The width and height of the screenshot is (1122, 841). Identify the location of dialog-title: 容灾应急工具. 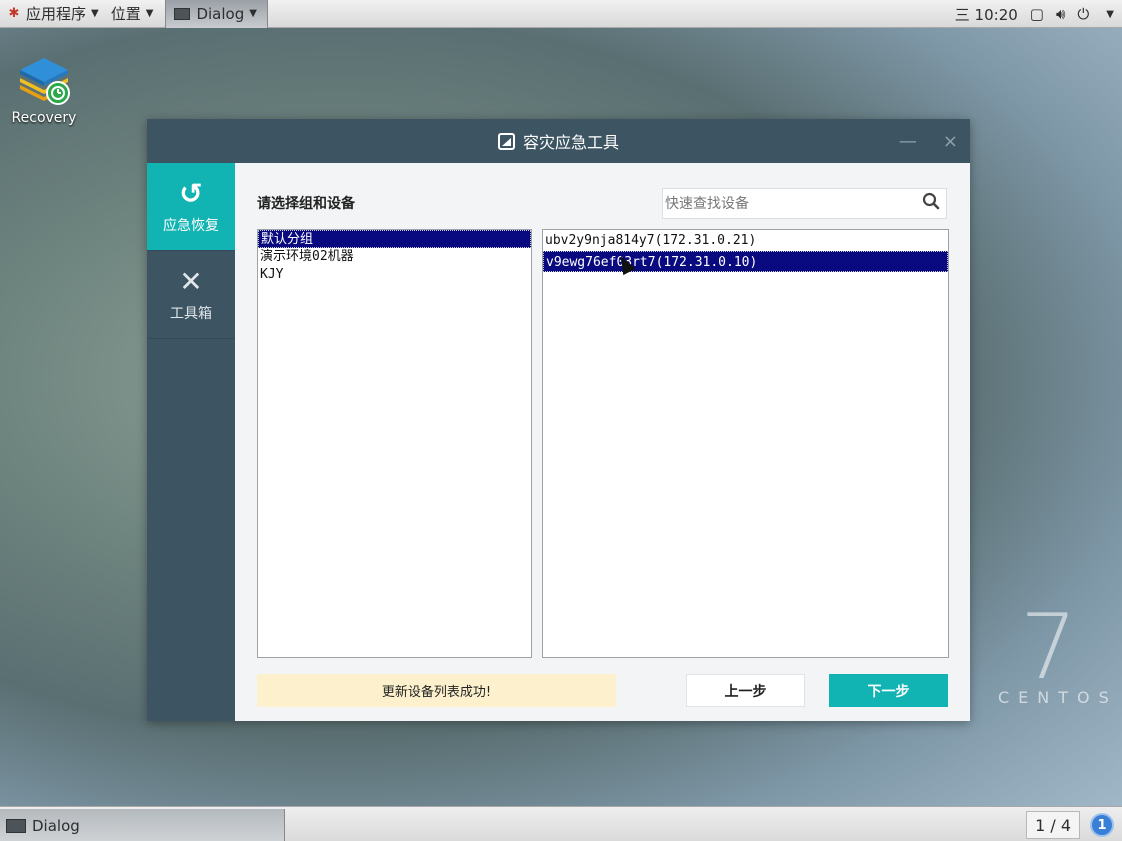
(570, 142).